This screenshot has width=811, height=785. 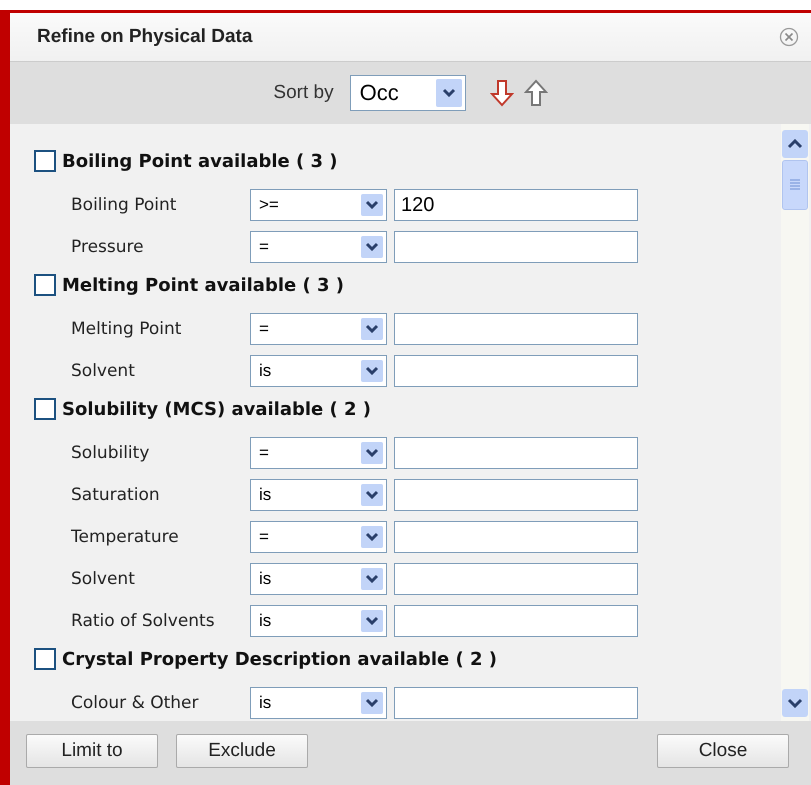 What do you see at coordinates (217, 409) in the screenshot?
I see `group-title: Solubility (MCS) available ( 2 )` at bounding box center [217, 409].